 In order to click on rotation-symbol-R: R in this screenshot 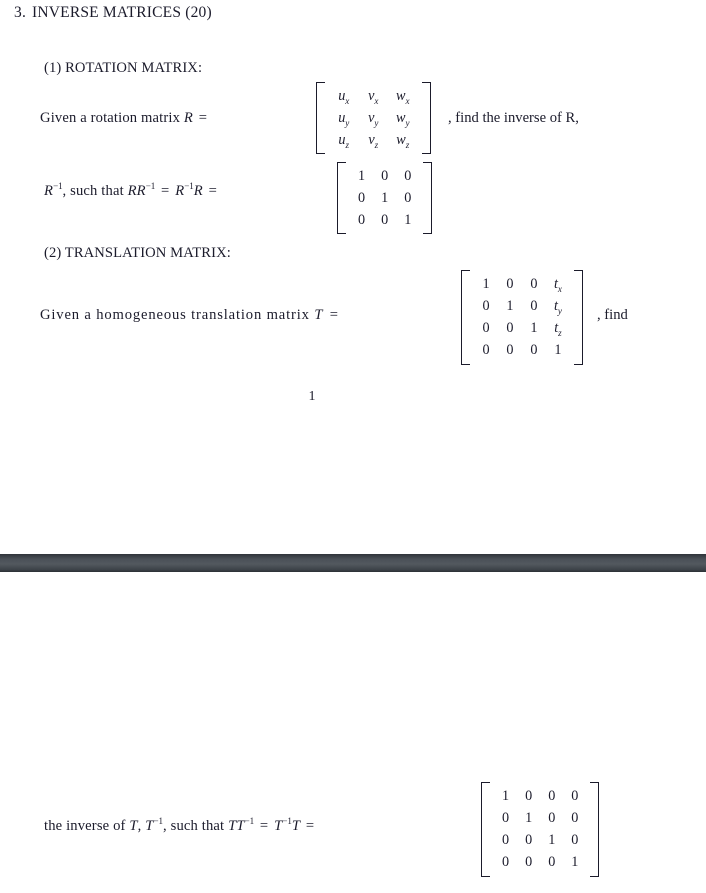, I will do `click(188, 118)`.